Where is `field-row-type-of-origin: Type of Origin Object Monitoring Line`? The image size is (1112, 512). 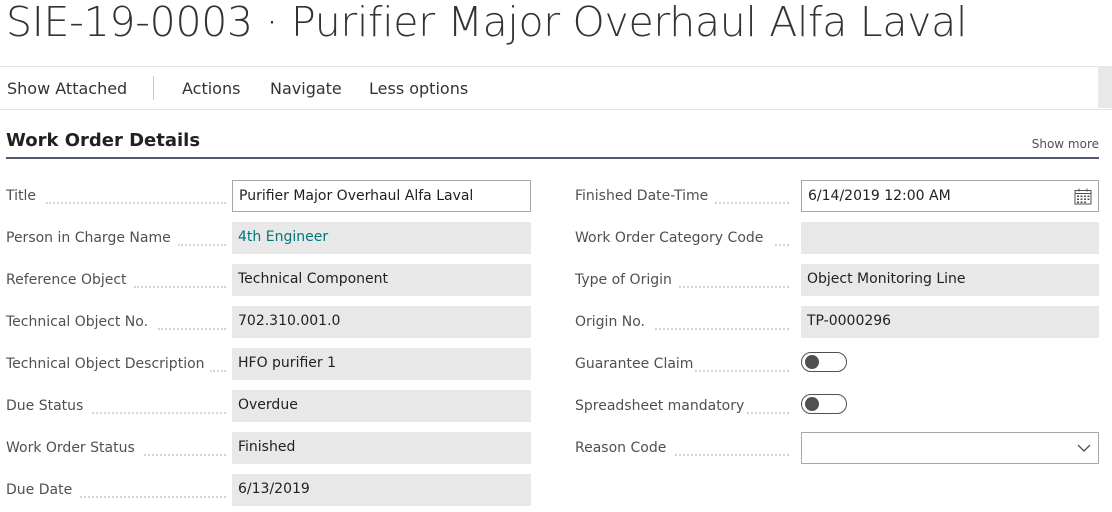
field-row-type-of-origin: Type of Origin Object Monitoring Line is located at coordinates (837, 280).